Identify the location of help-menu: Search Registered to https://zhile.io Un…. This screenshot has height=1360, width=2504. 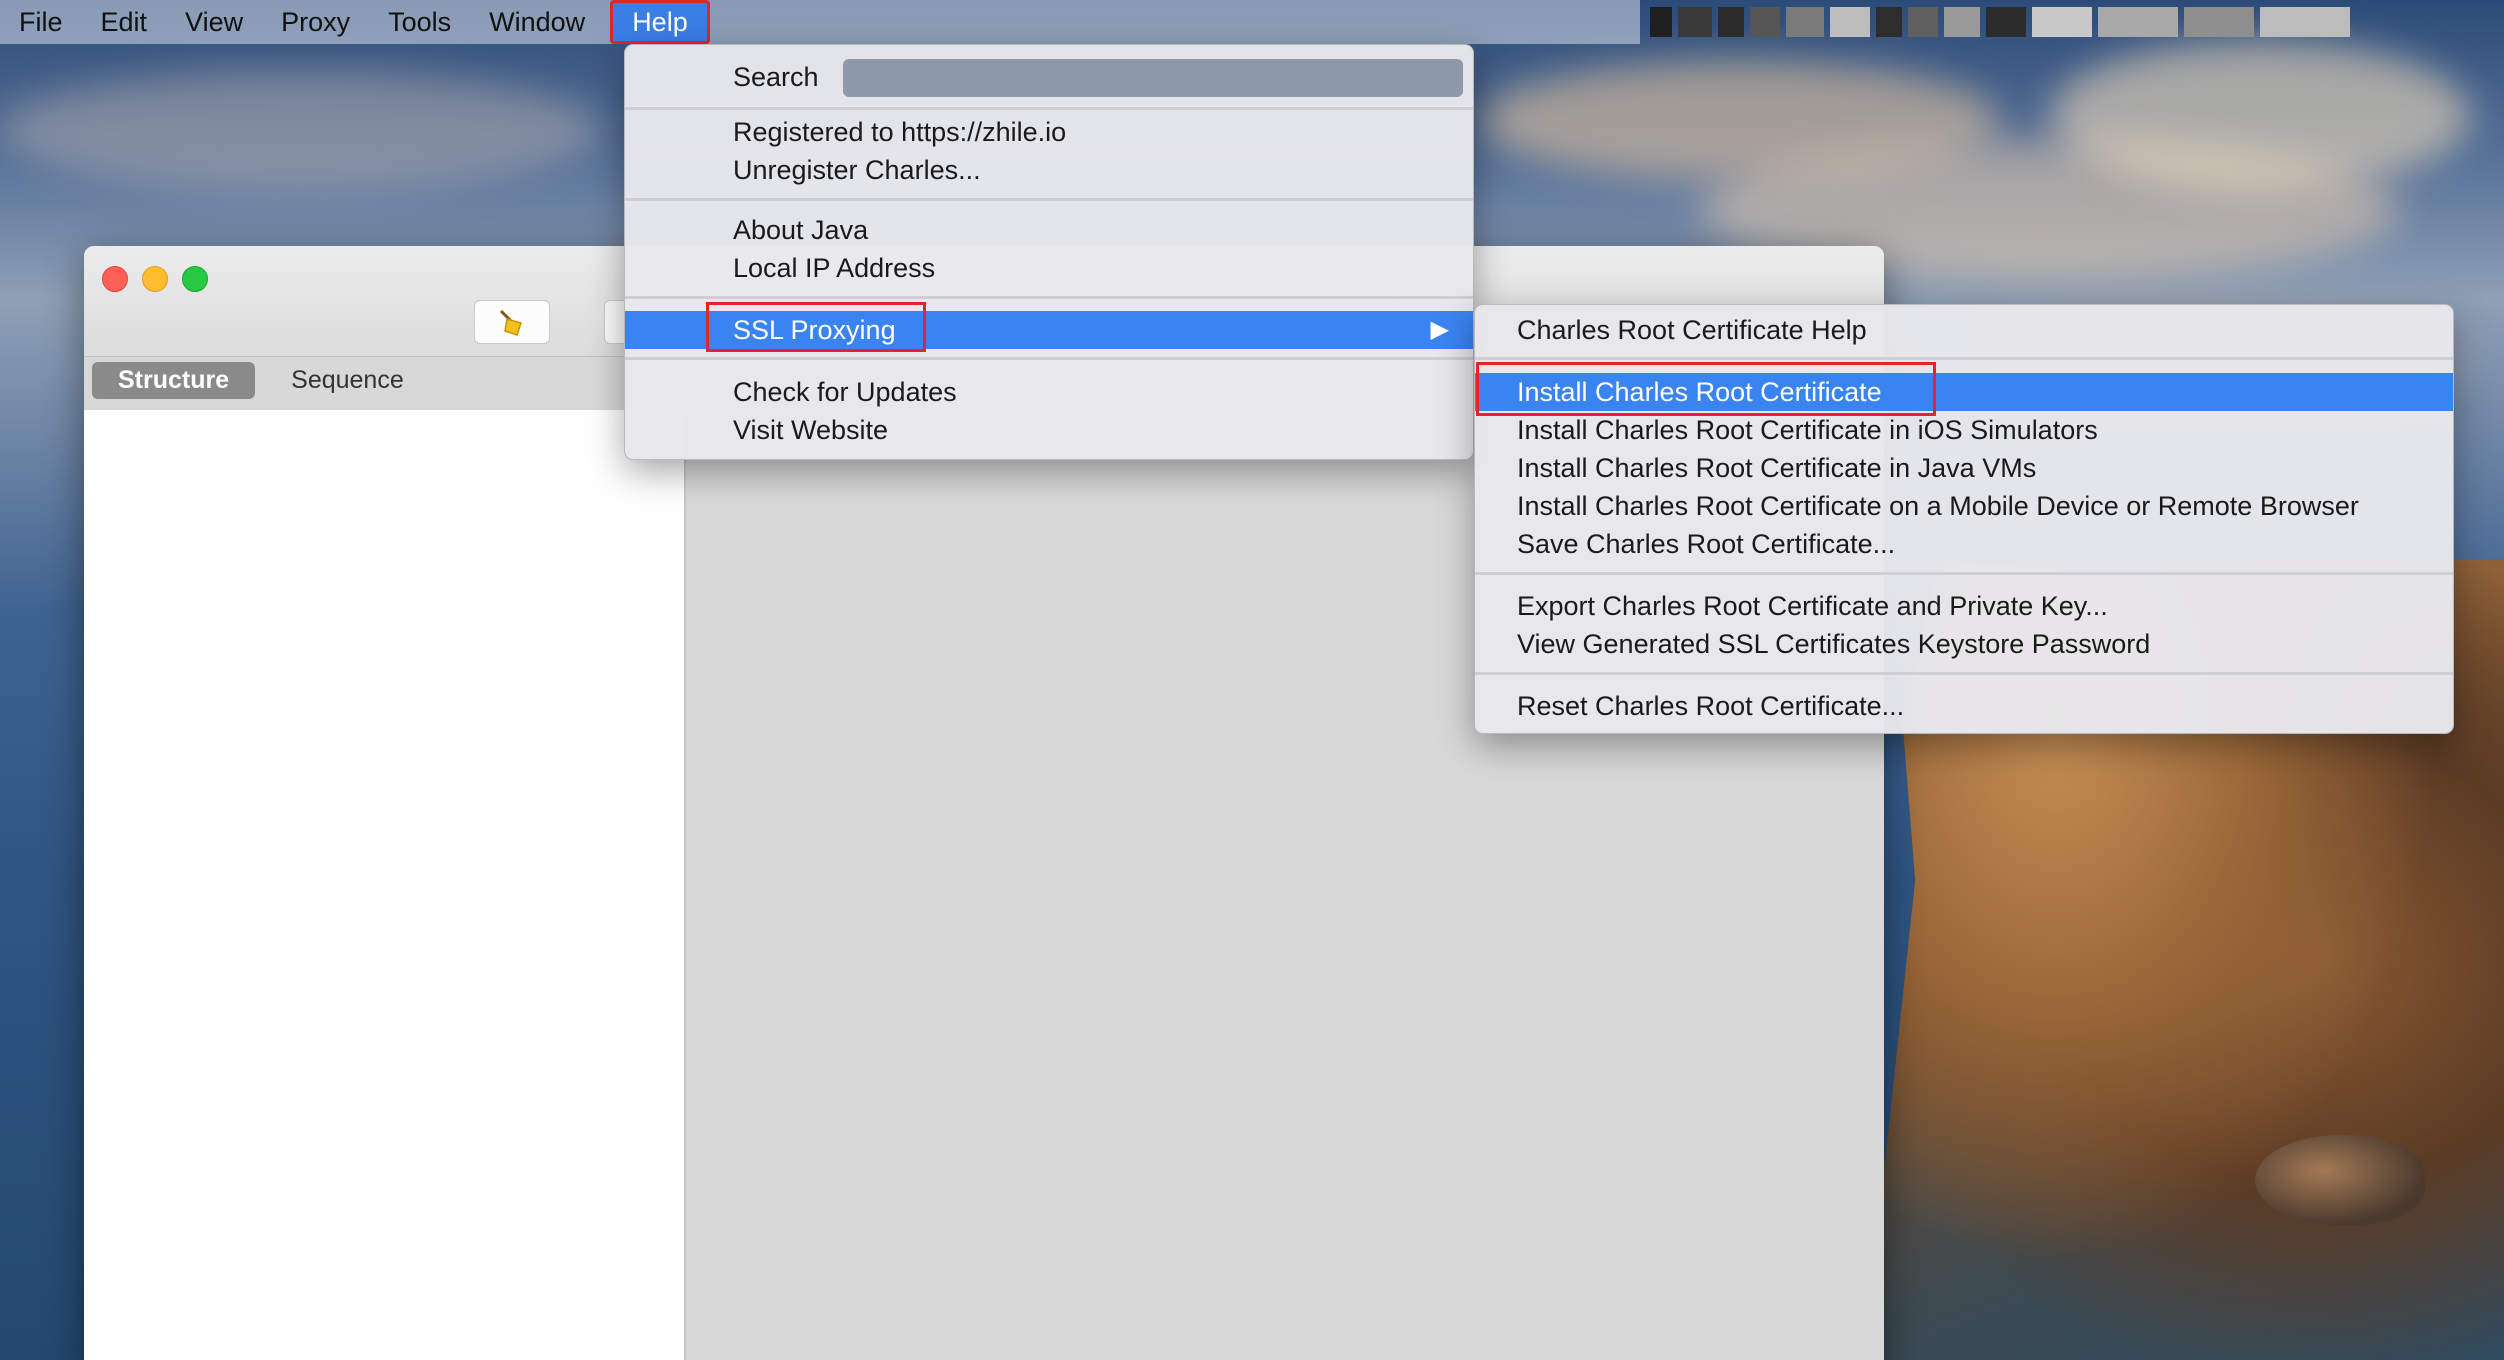
(1049, 252).